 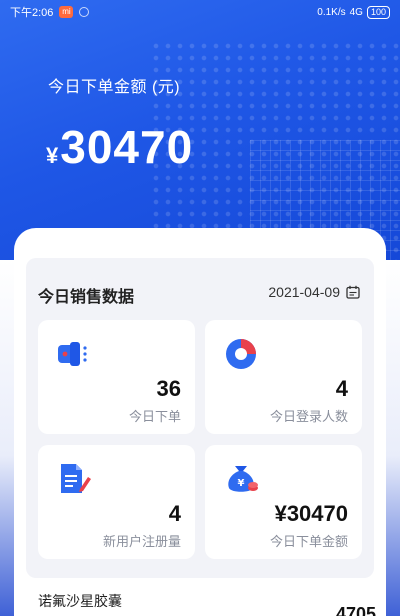 What do you see at coordinates (84, 12) in the screenshot?
I see `notification-dot-icon` at bounding box center [84, 12].